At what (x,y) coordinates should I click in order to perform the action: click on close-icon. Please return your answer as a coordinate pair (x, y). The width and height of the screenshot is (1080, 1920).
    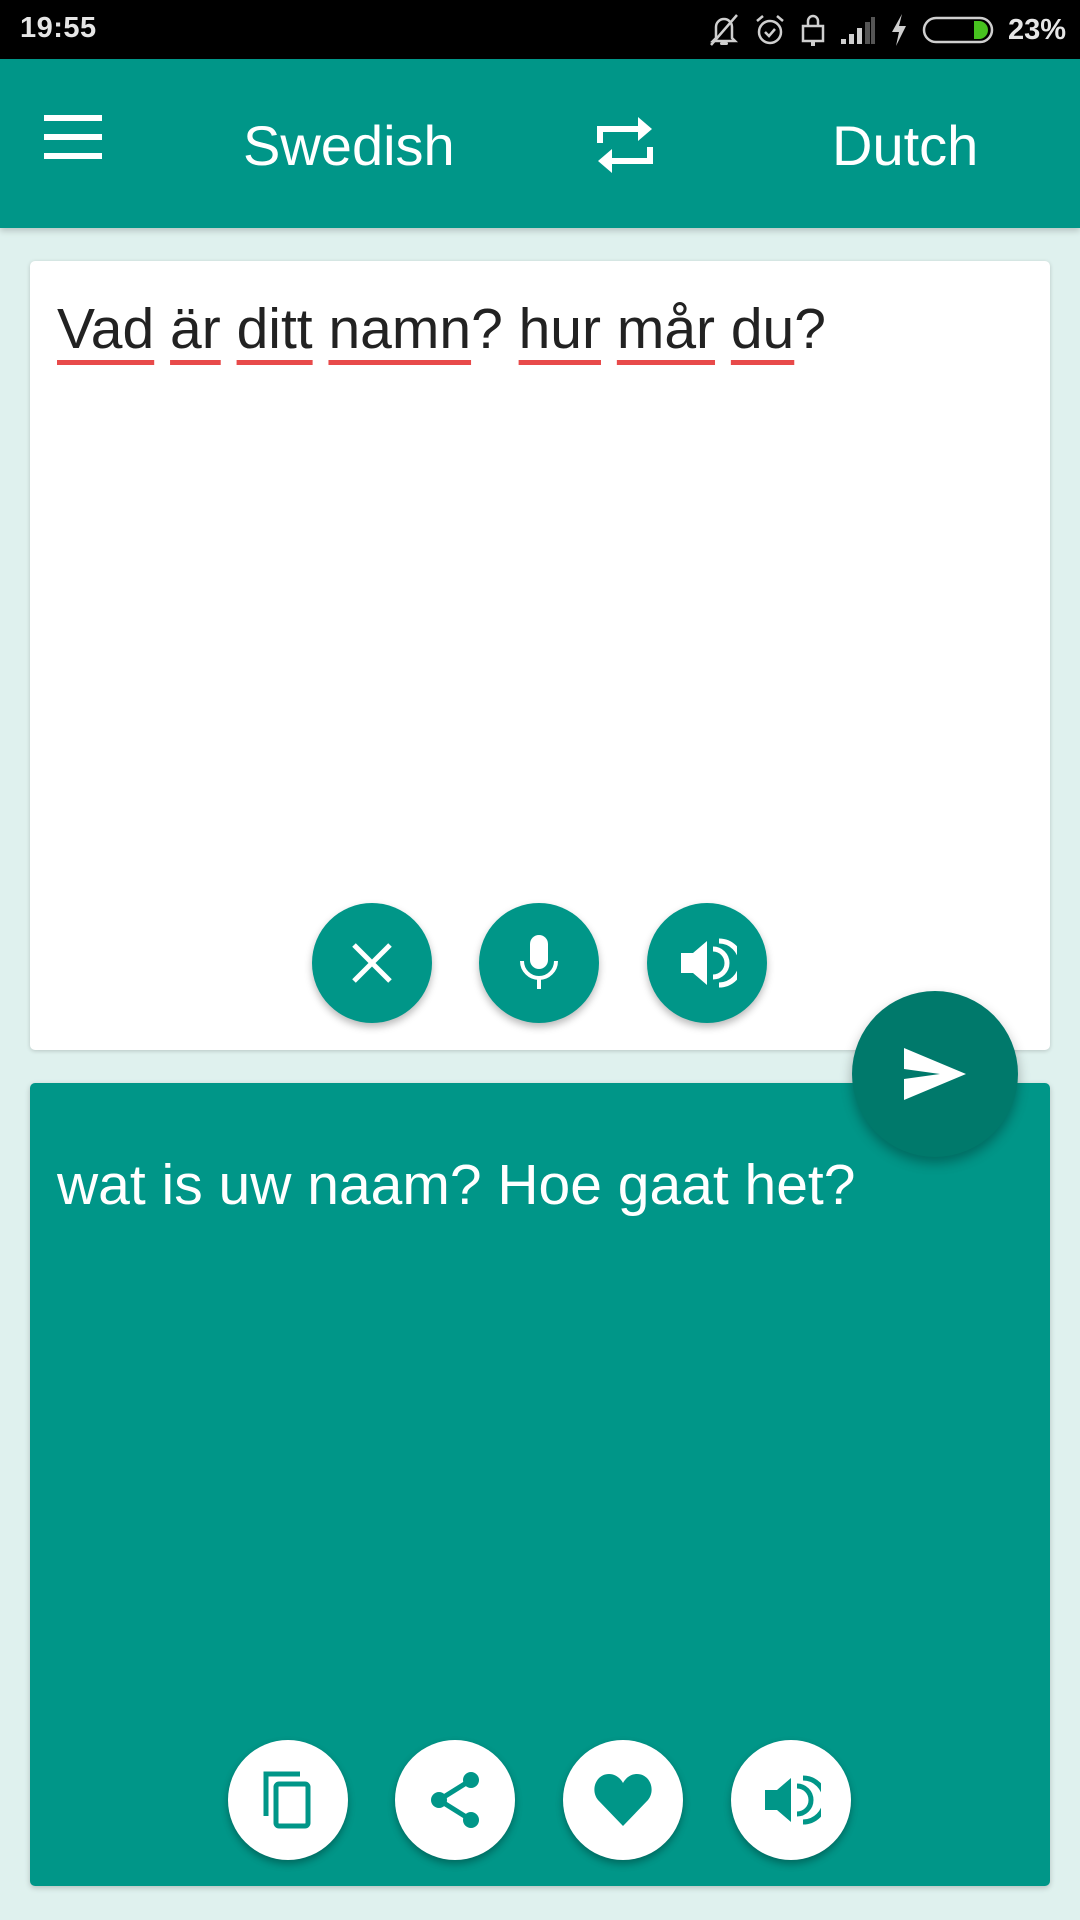
    Looking at the image, I should click on (372, 963).